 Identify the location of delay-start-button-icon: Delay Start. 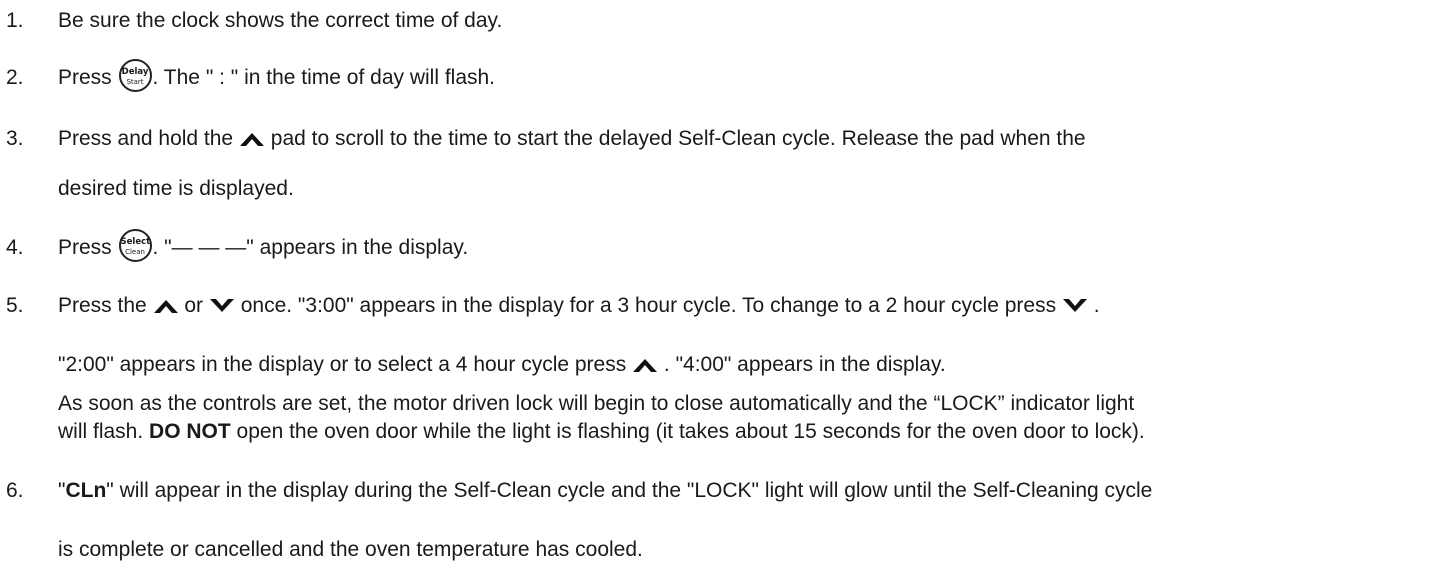
(135, 75).